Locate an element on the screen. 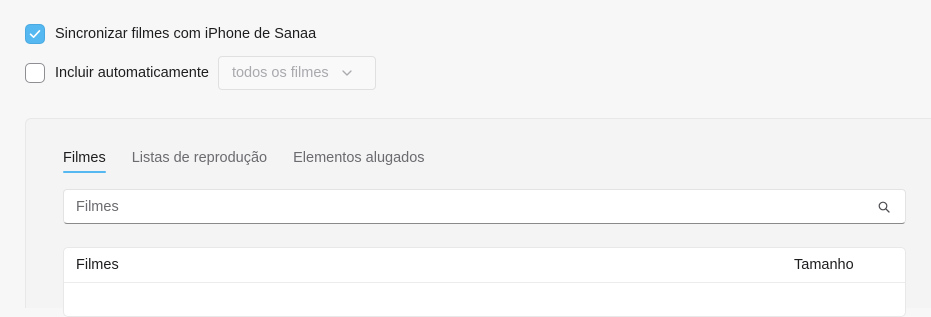 The height and width of the screenshot is (317, 931). sync-movies-checkbox is located at coordinates (35, 34).